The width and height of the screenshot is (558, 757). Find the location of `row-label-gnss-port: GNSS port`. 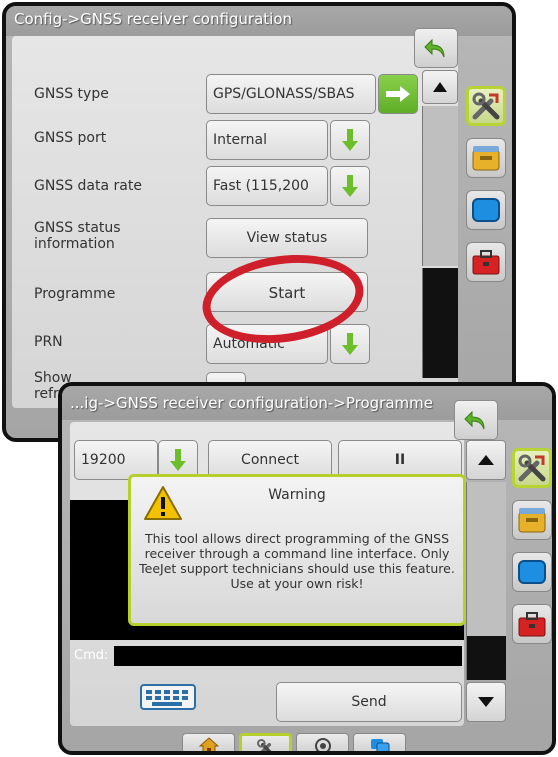

row-label-gnss-port: GNSS port is located at coordinates (70, 138).